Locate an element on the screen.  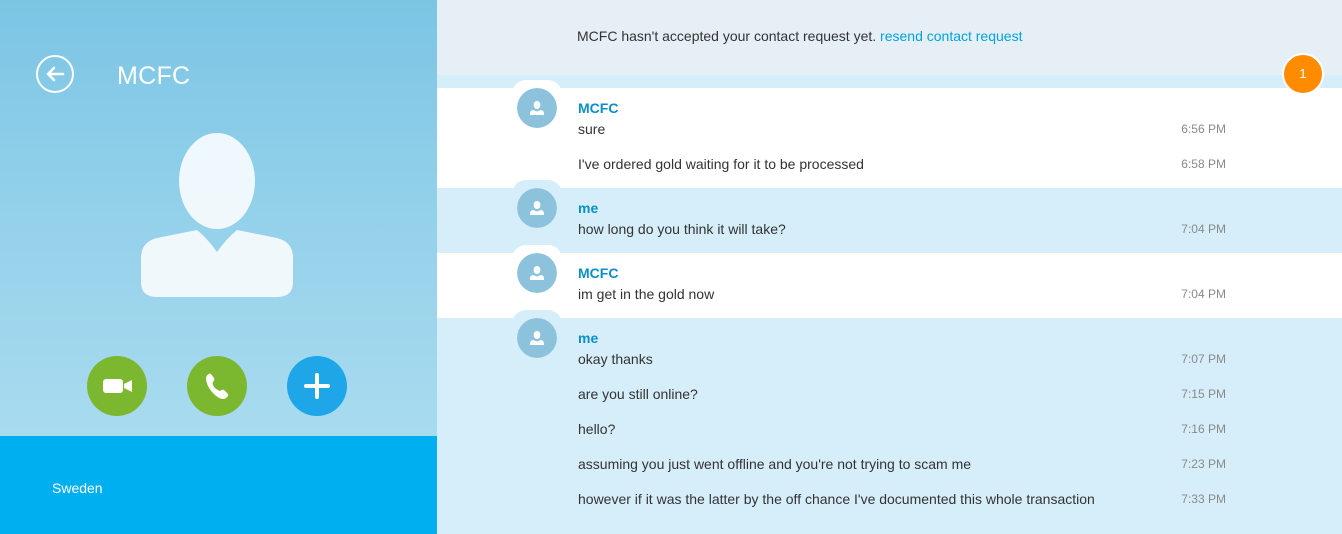
divider is located at coordinates (889, 81).